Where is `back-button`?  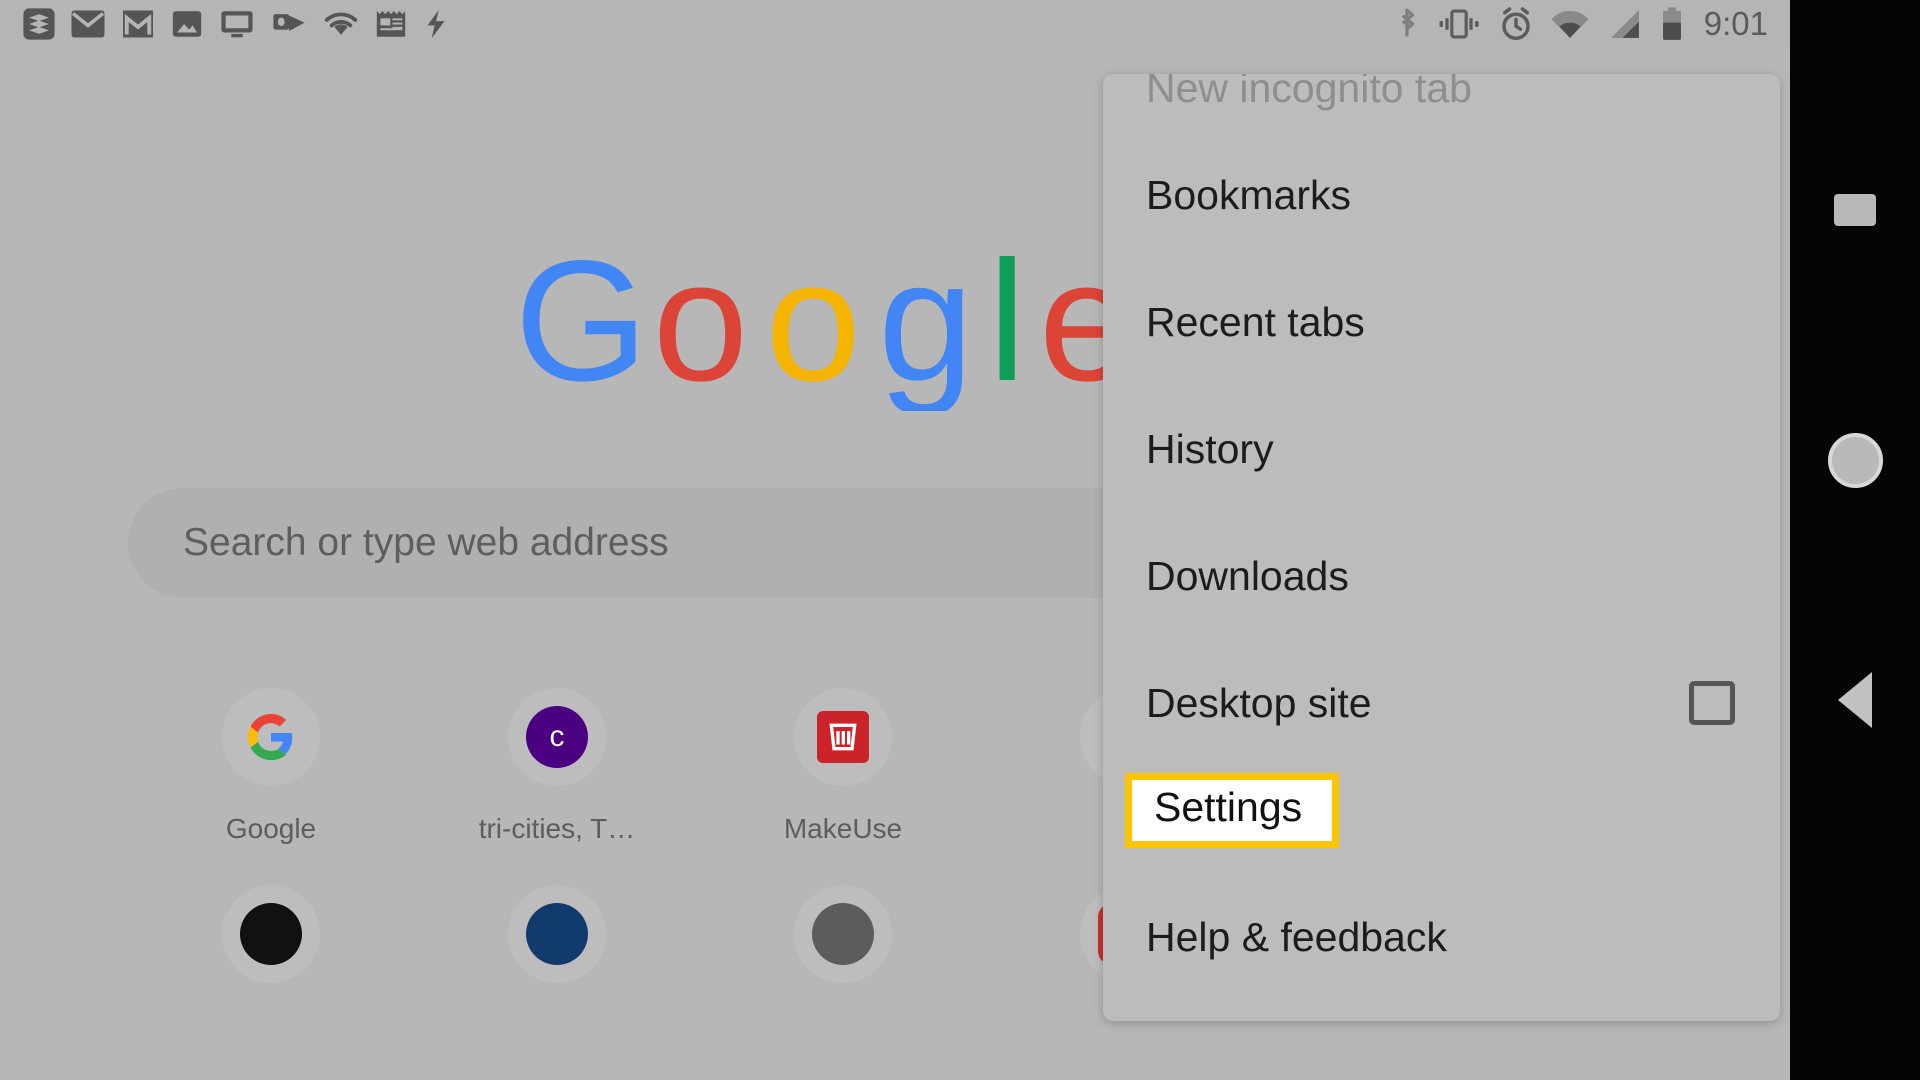
back-button is located at coordinates (1855, 700).